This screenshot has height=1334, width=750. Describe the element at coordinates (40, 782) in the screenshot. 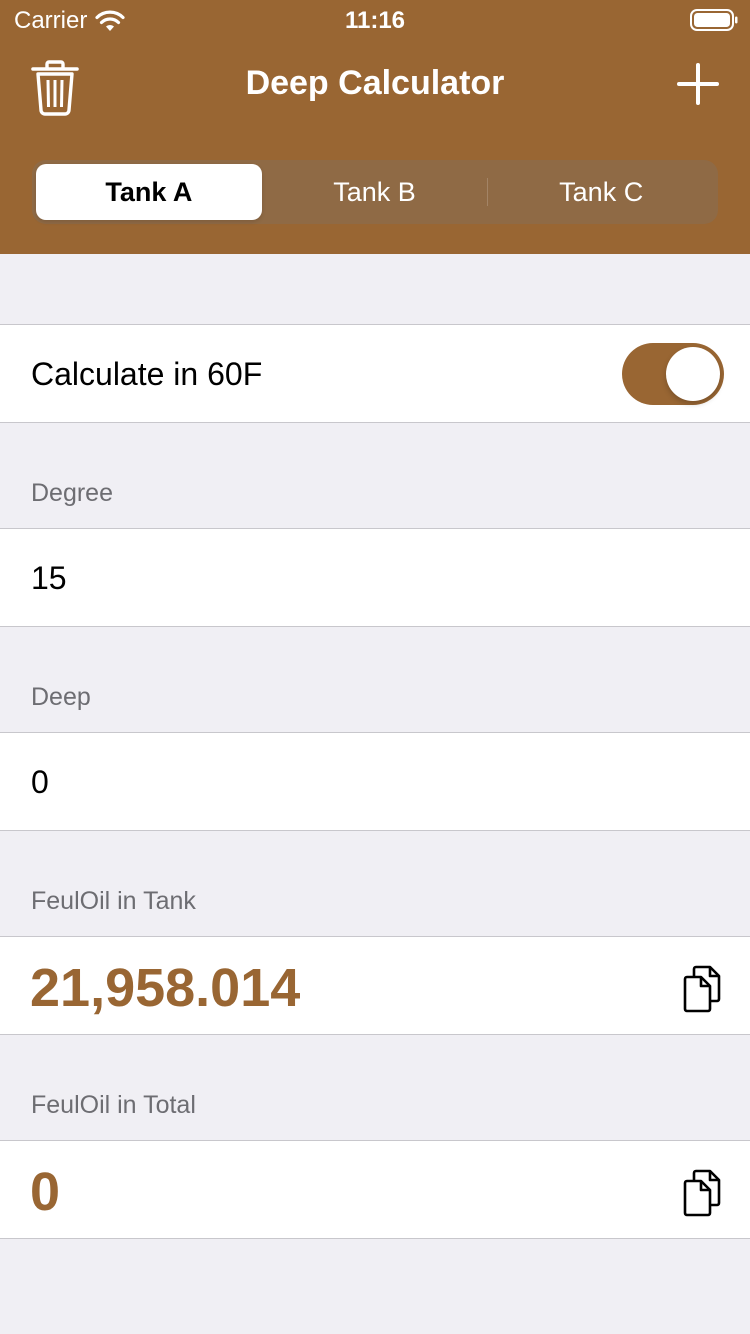

I see `deep-input: 0` at that location.